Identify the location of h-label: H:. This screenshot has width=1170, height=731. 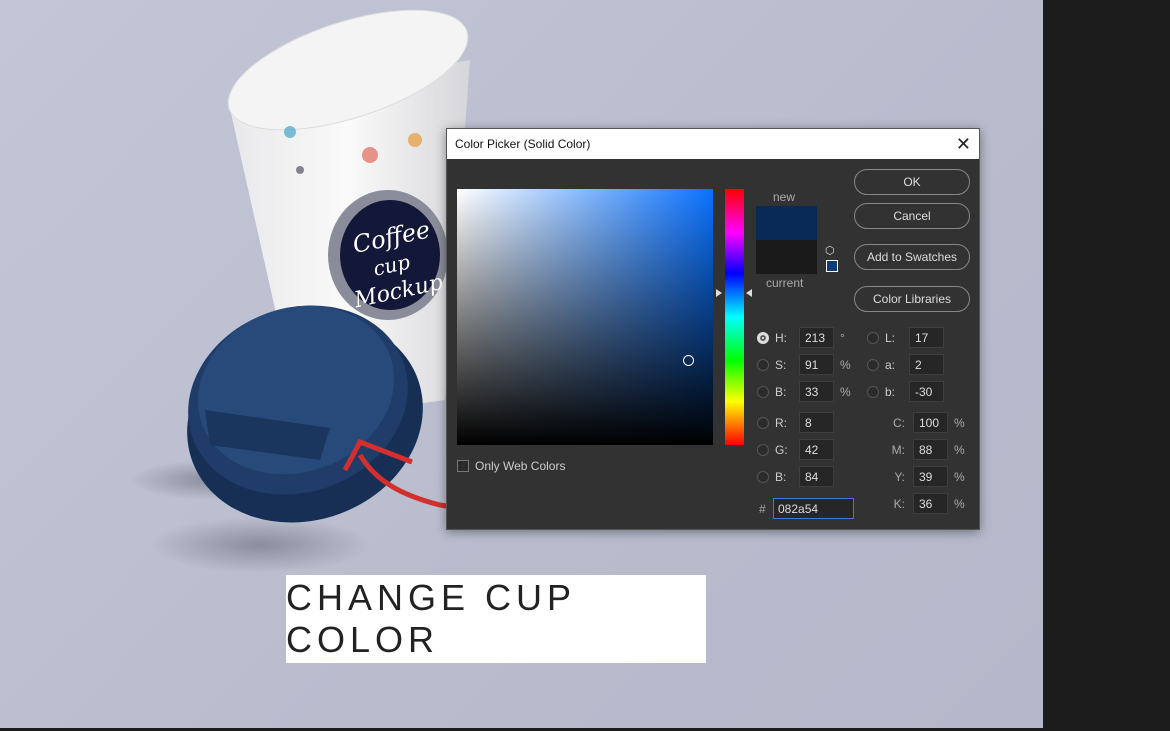
(781, 337).